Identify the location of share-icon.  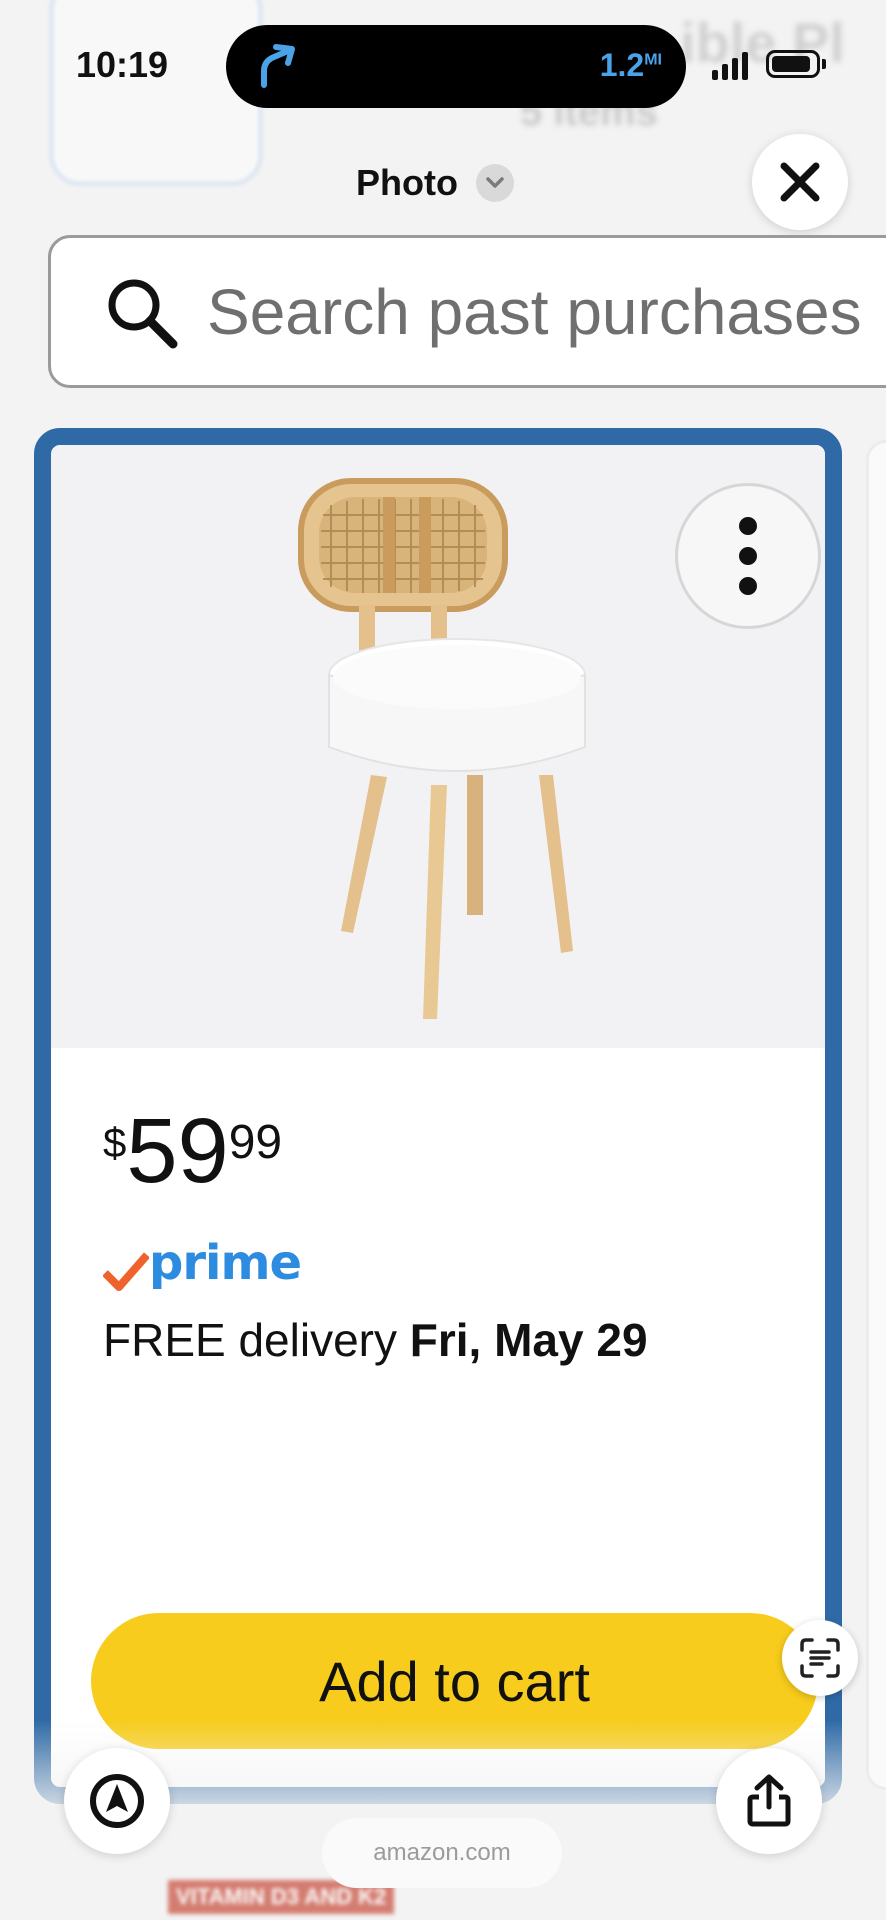
(769, 1800).